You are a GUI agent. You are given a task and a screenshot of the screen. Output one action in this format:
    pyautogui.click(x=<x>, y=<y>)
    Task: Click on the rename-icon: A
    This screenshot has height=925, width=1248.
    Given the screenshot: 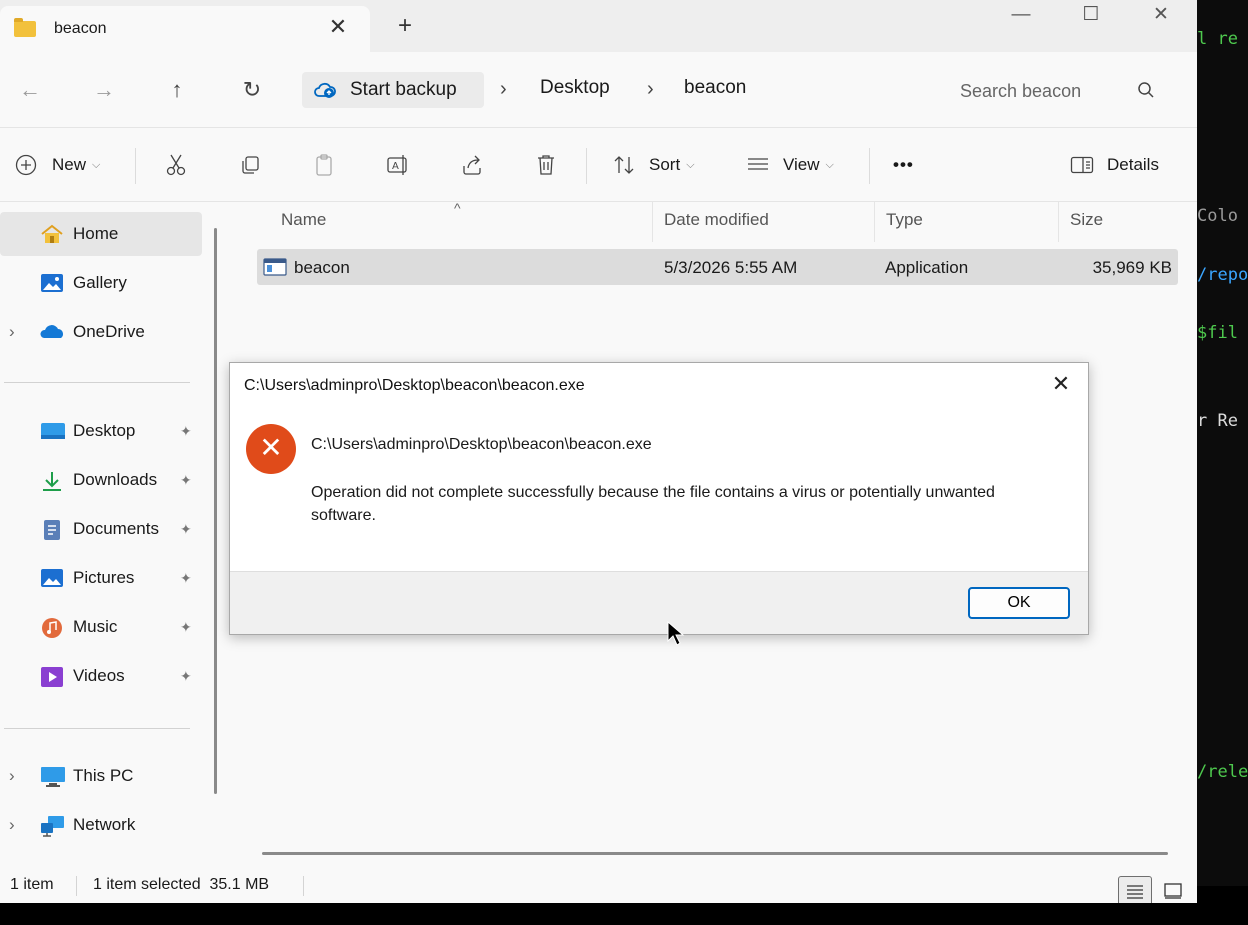 What is the action you would take?
    pyautogui.click(x=398, y=165)
    